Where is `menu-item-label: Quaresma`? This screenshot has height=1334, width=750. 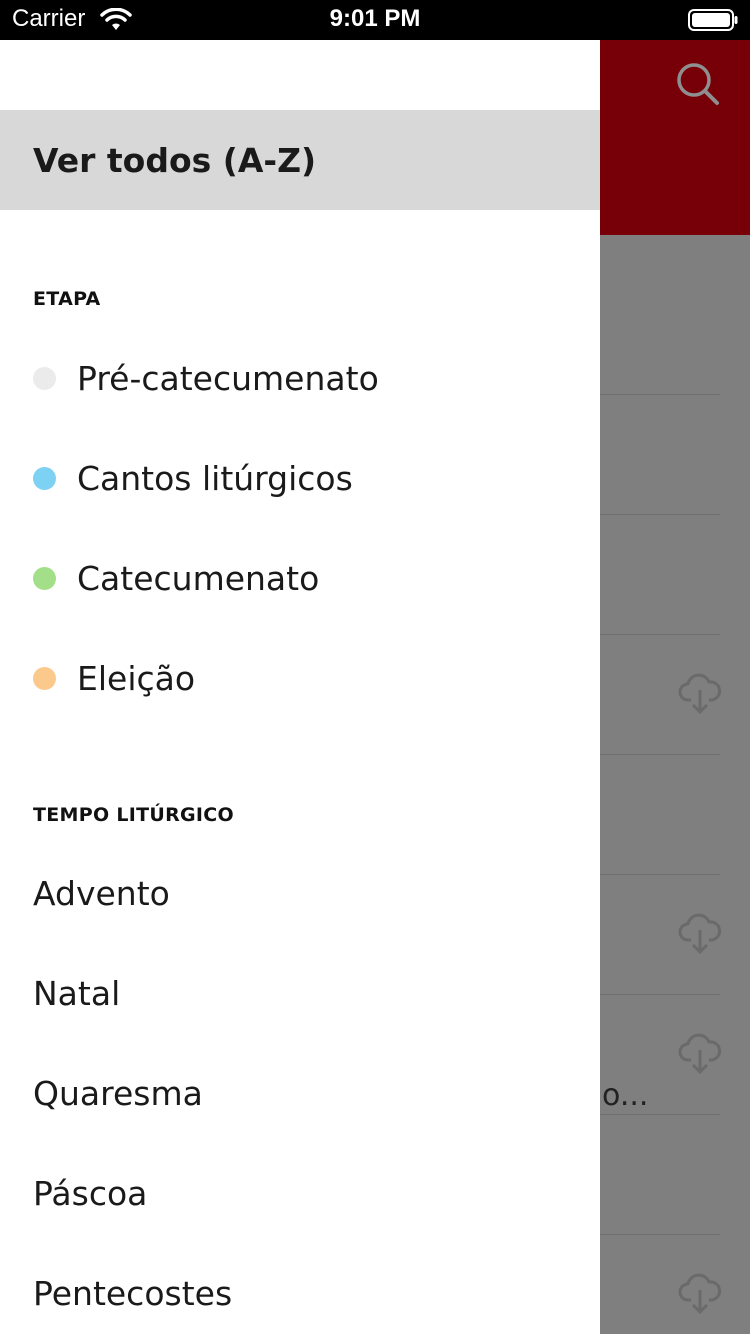 menu-item-label: Quaresma is located at coordinates (118, 1093).